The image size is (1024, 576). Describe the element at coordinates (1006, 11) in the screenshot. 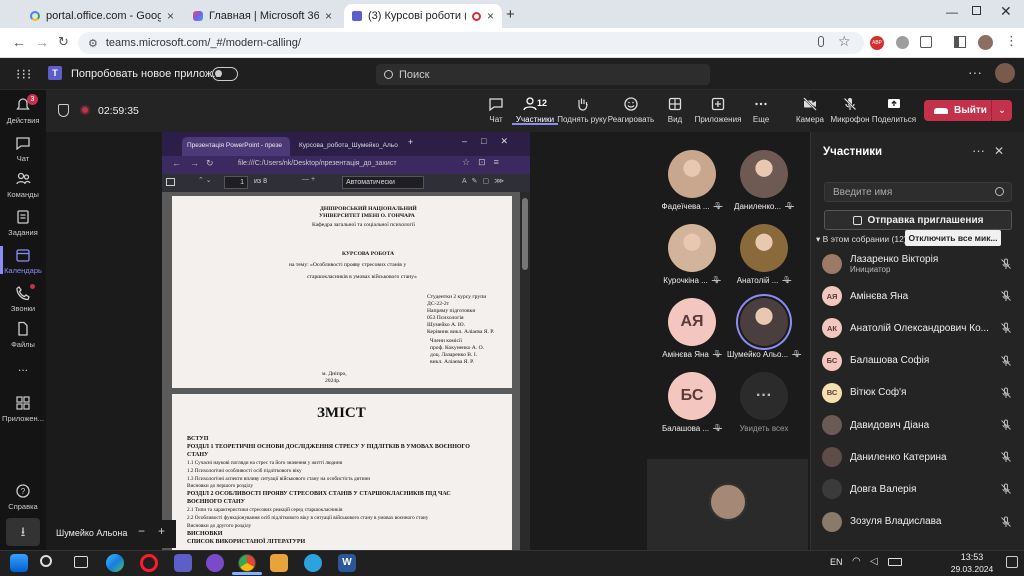

I see `window-close-button: ✕` at that location.